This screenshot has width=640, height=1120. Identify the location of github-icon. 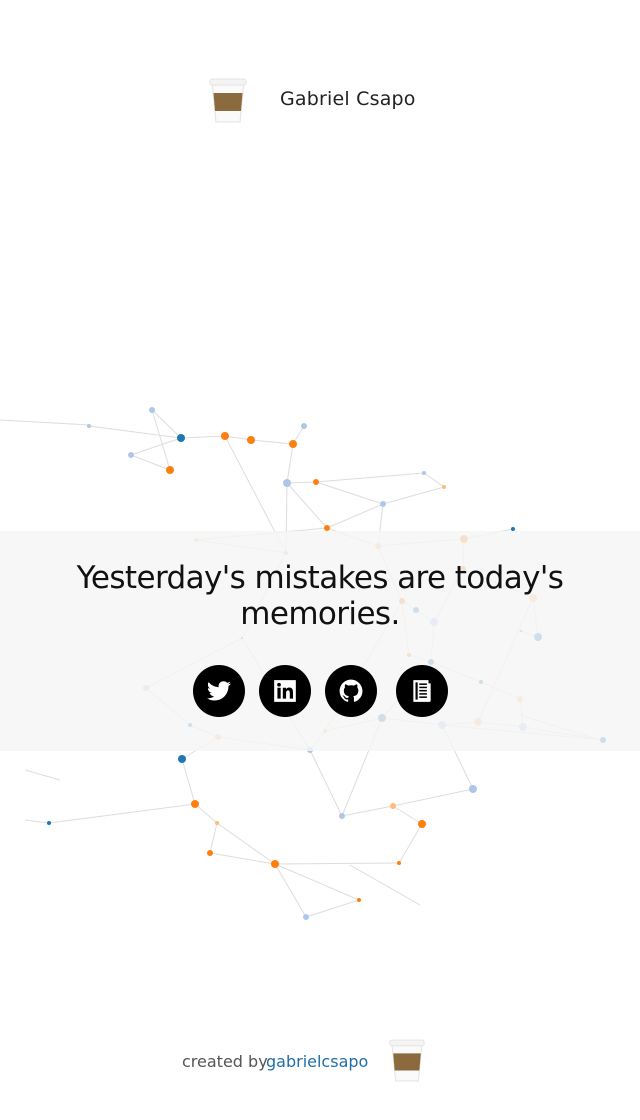
(351, 690).